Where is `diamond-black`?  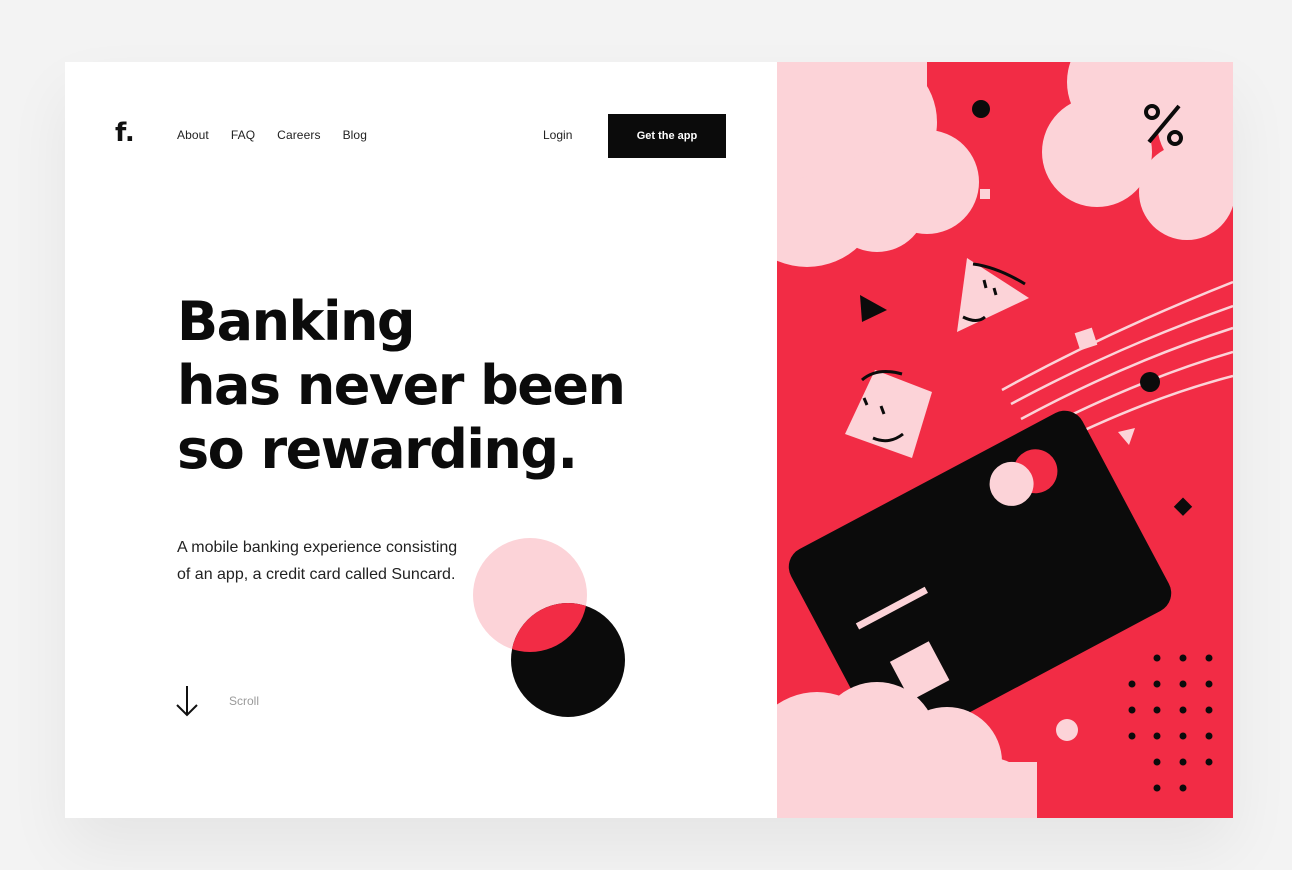
diamond-black is located at coordinates (1183, 506).